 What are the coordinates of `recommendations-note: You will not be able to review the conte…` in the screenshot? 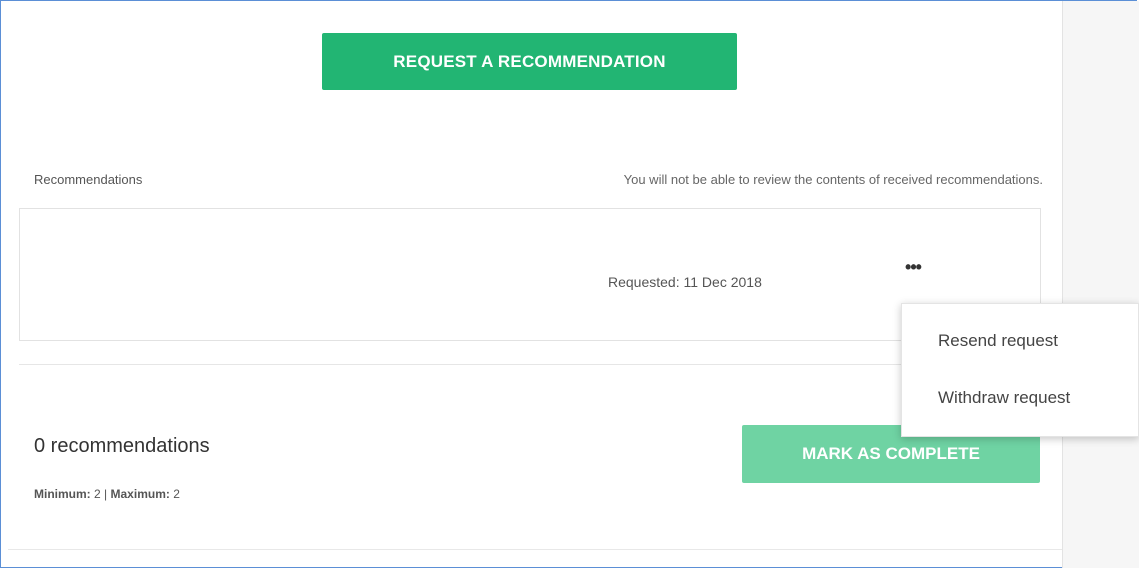 It's located at (833, 179).